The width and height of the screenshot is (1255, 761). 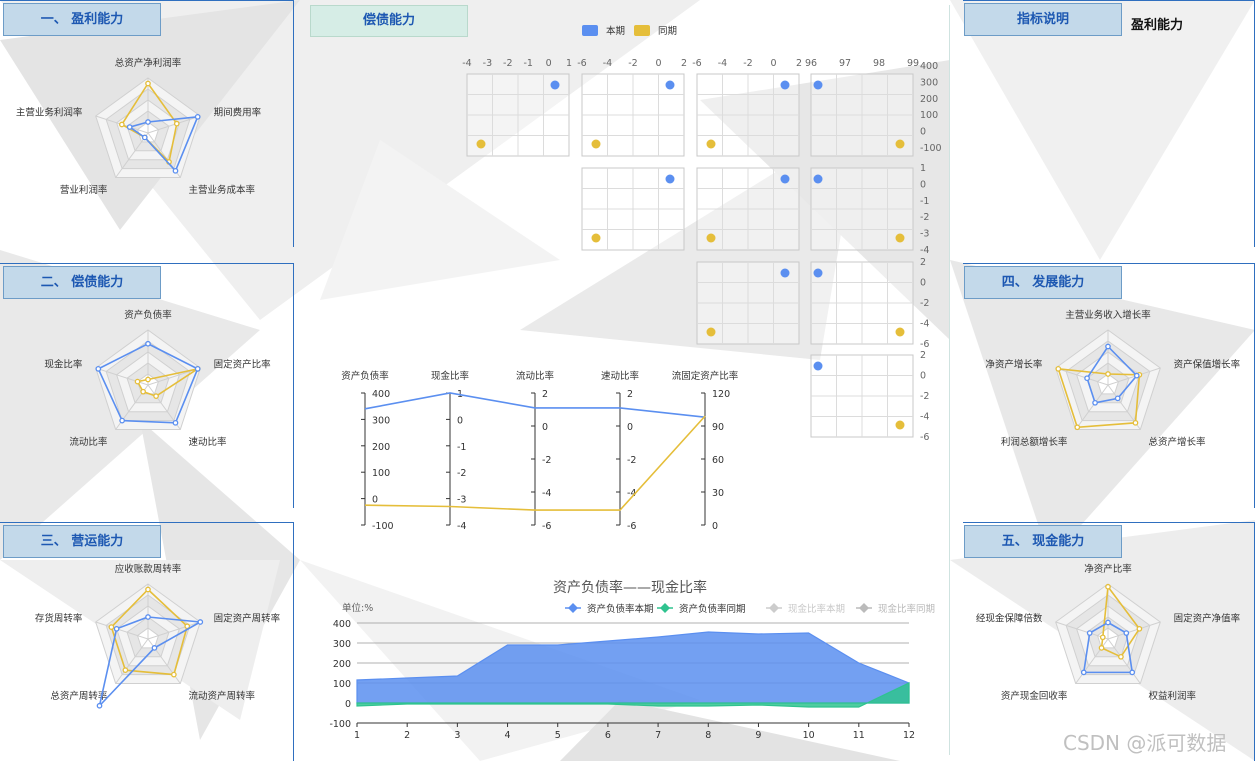 What do you see at coordinates (929, 115) in the screenshot?
I see `scatter-right-tick: 100` at bounding box center [929, 115].